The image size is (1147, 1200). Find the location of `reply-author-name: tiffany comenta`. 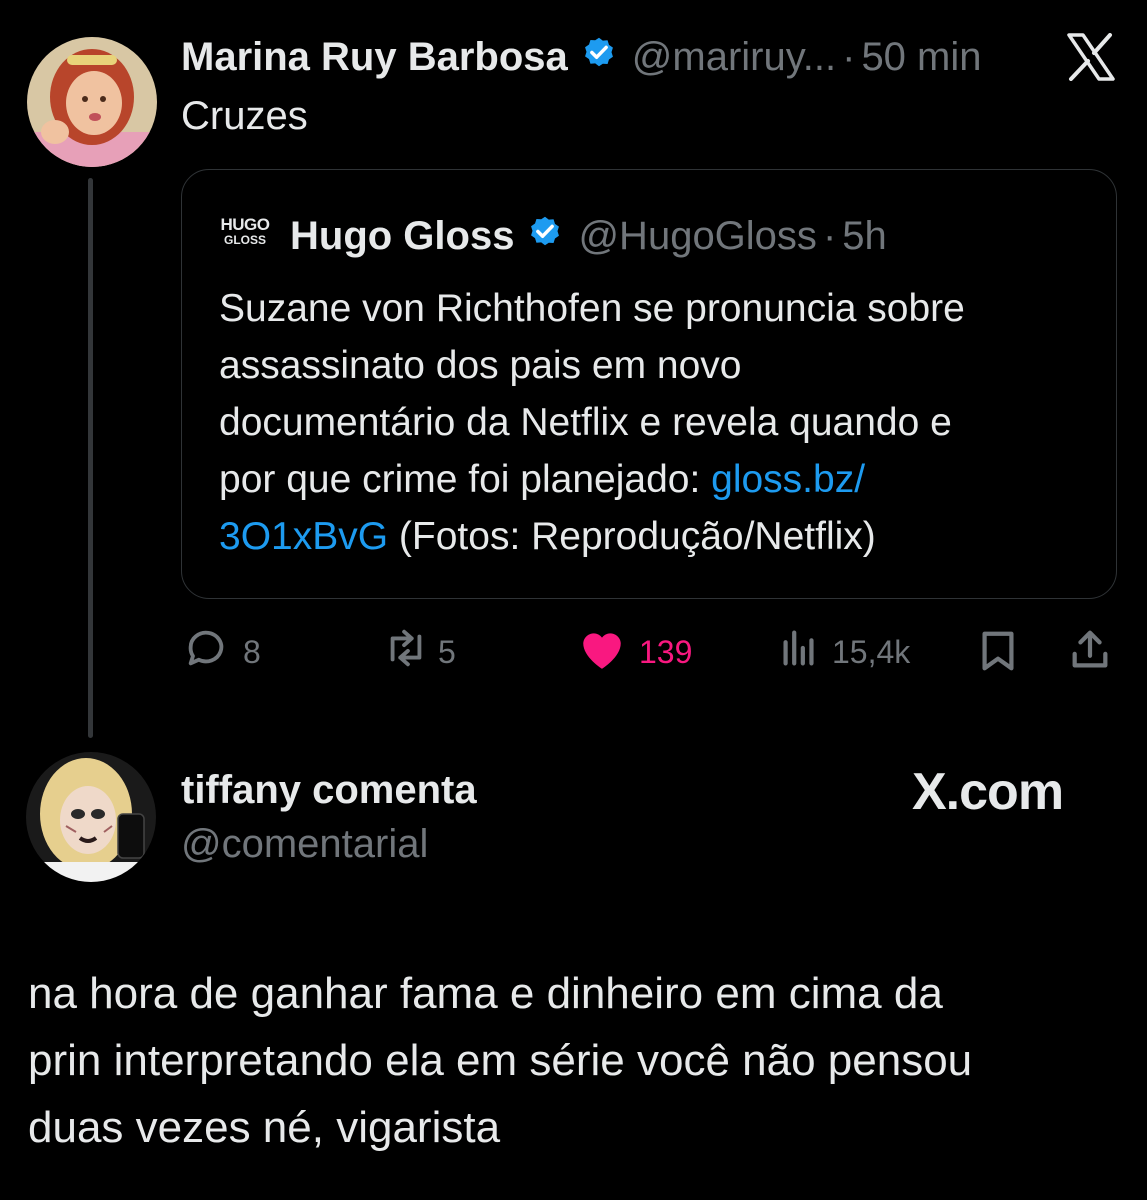

reply-author-name: tiffany comenta is located at coordinates (329, 790).